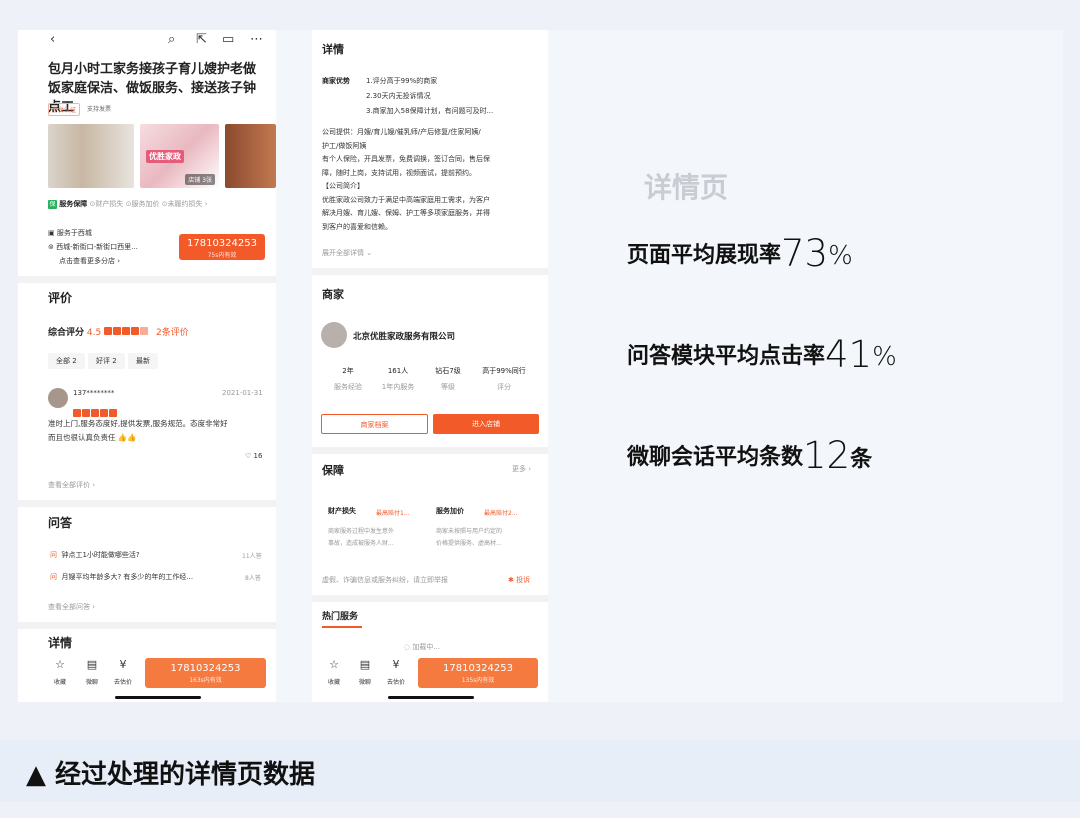 This screenshot has height=818, width=1080. What do you see at coordinates (171, 39) in the screenshot?
I see `search-icon: ⌕` at bounding box center [171, 39].